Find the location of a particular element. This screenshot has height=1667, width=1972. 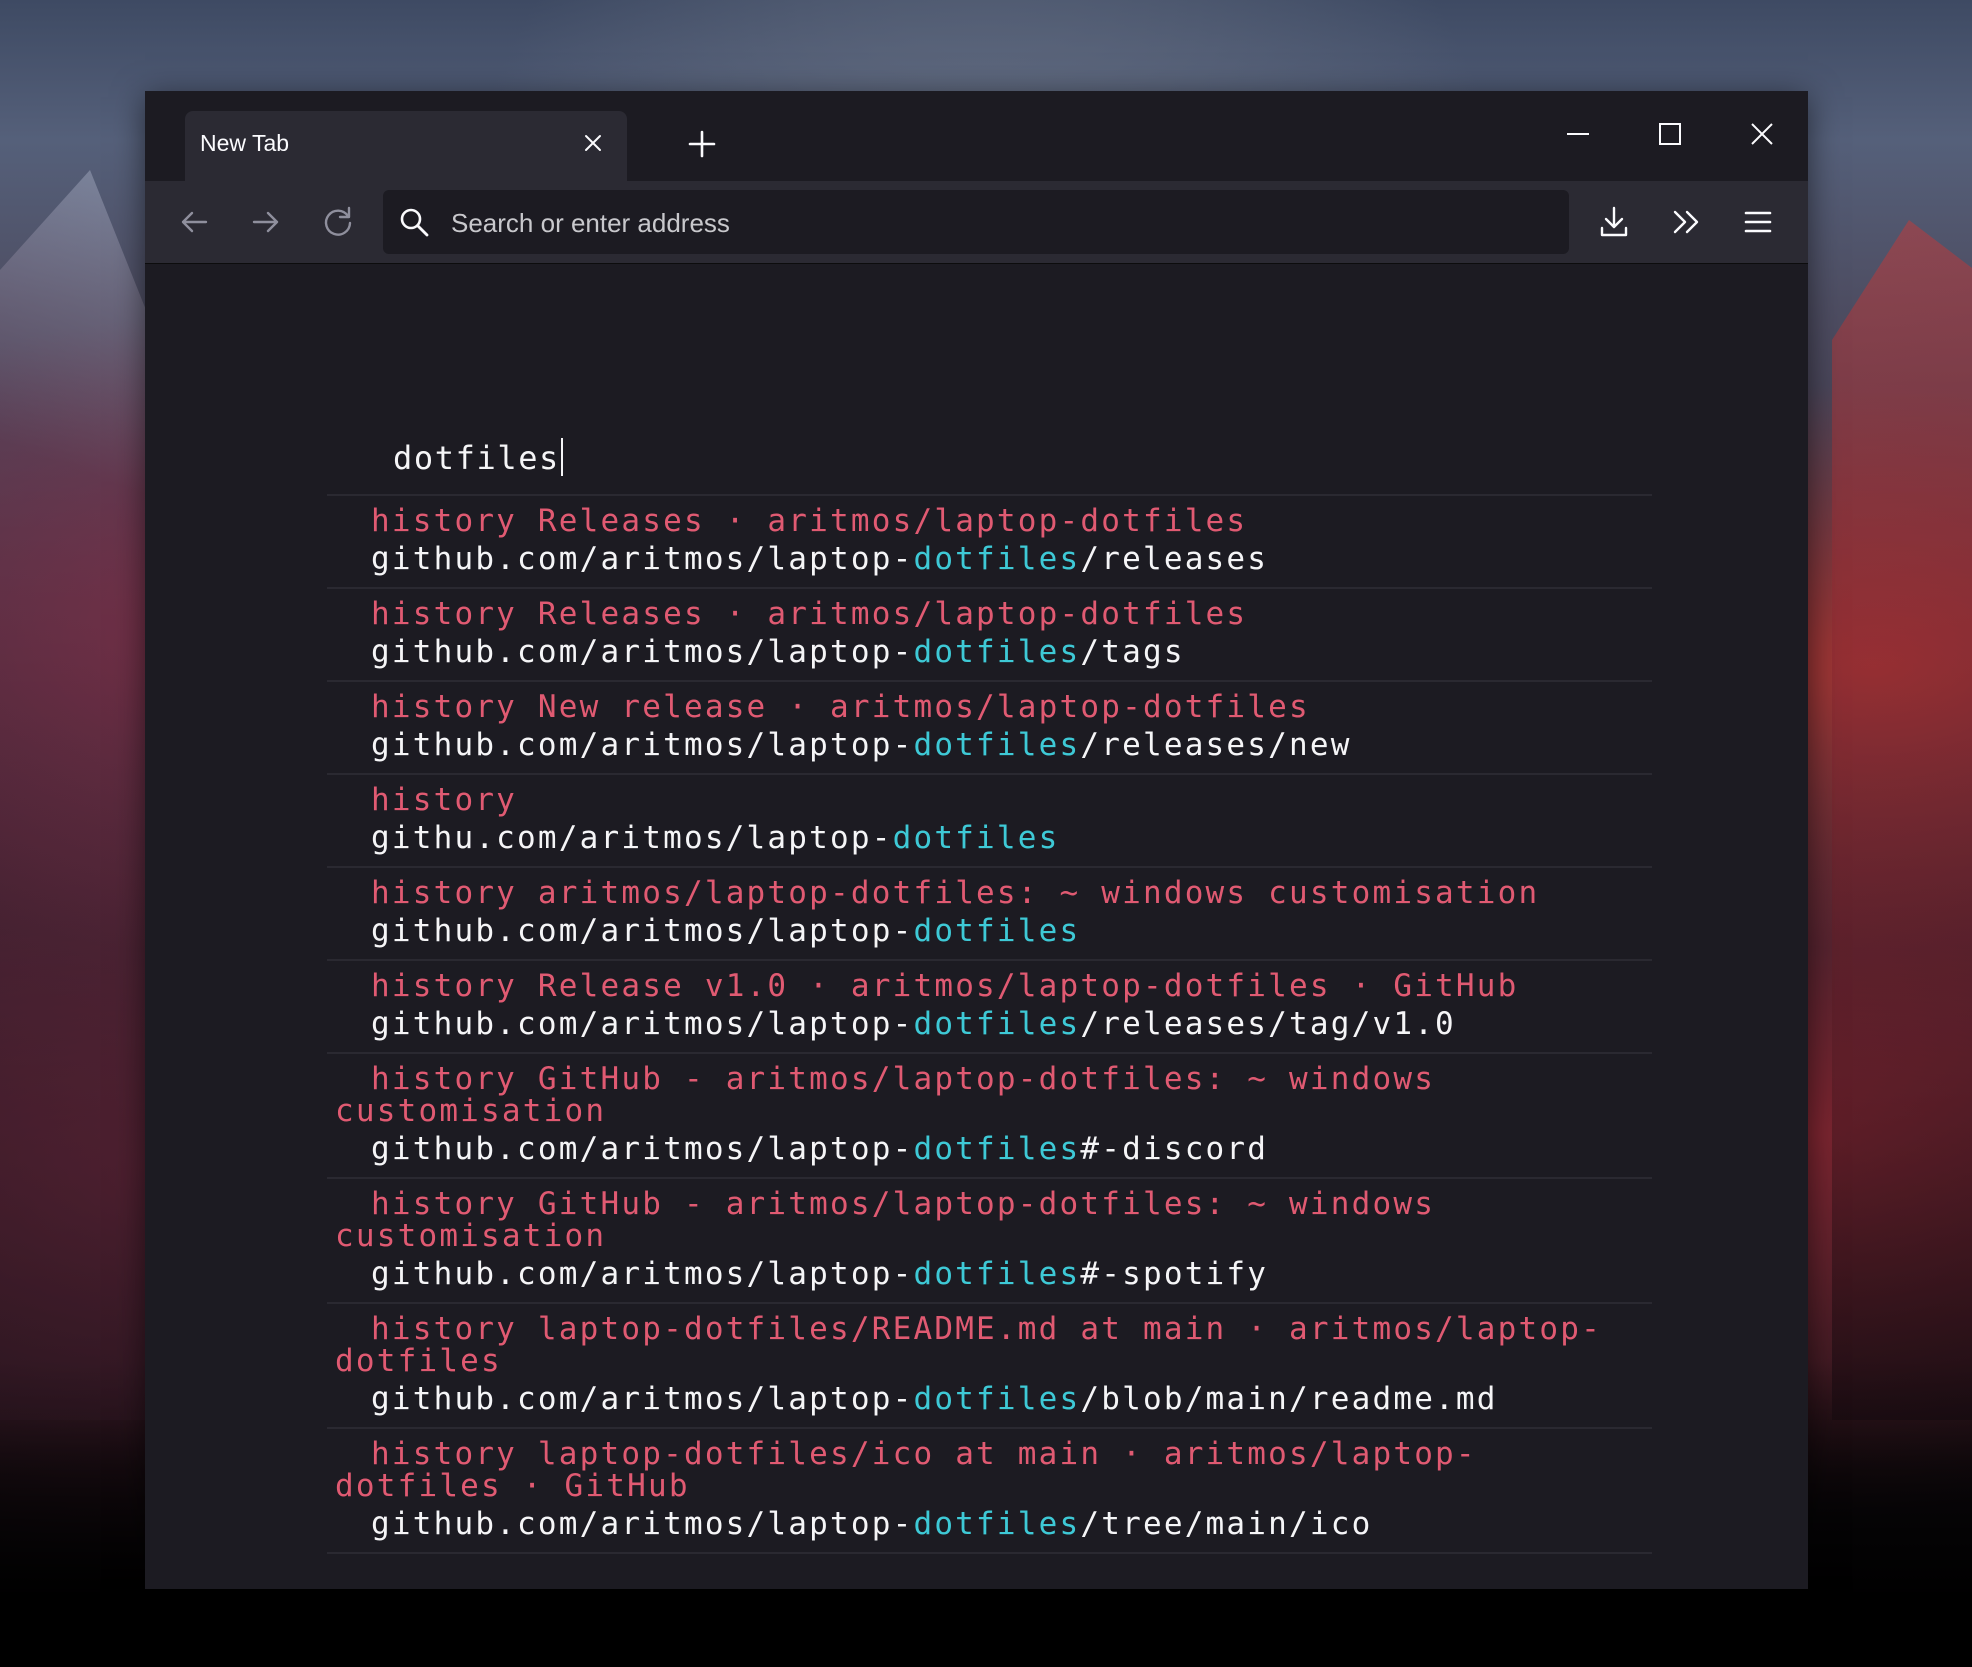

url-suffix: /blob/main/readme.md is located at coordinates (1289, 1399).